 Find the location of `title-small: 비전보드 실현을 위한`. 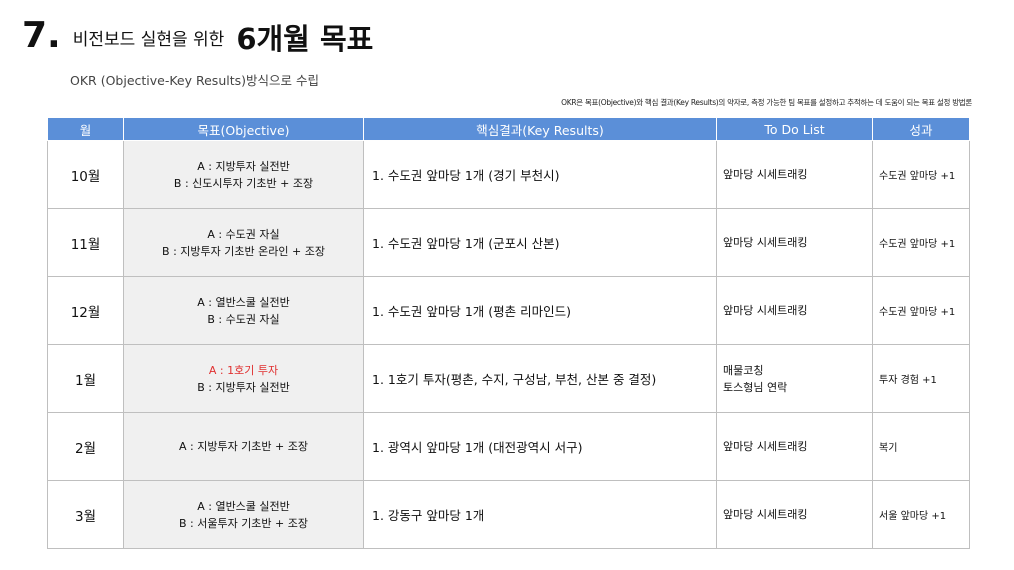

title-small: 비전보드 실현을 위한 is located at coordinates (148, 40).